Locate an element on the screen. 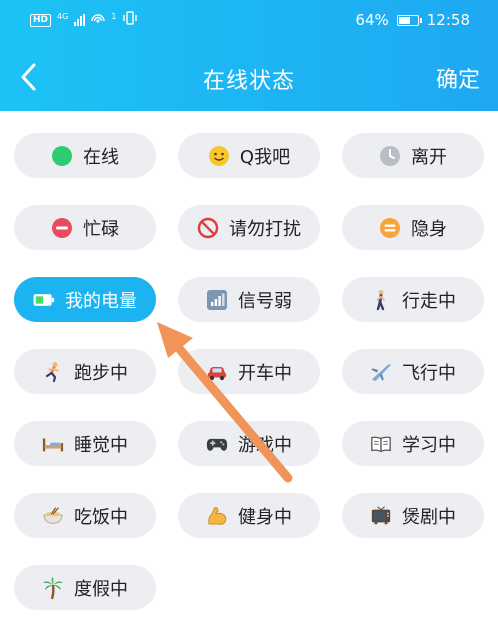  game-controller-icon is located at coordinates (217, 444).